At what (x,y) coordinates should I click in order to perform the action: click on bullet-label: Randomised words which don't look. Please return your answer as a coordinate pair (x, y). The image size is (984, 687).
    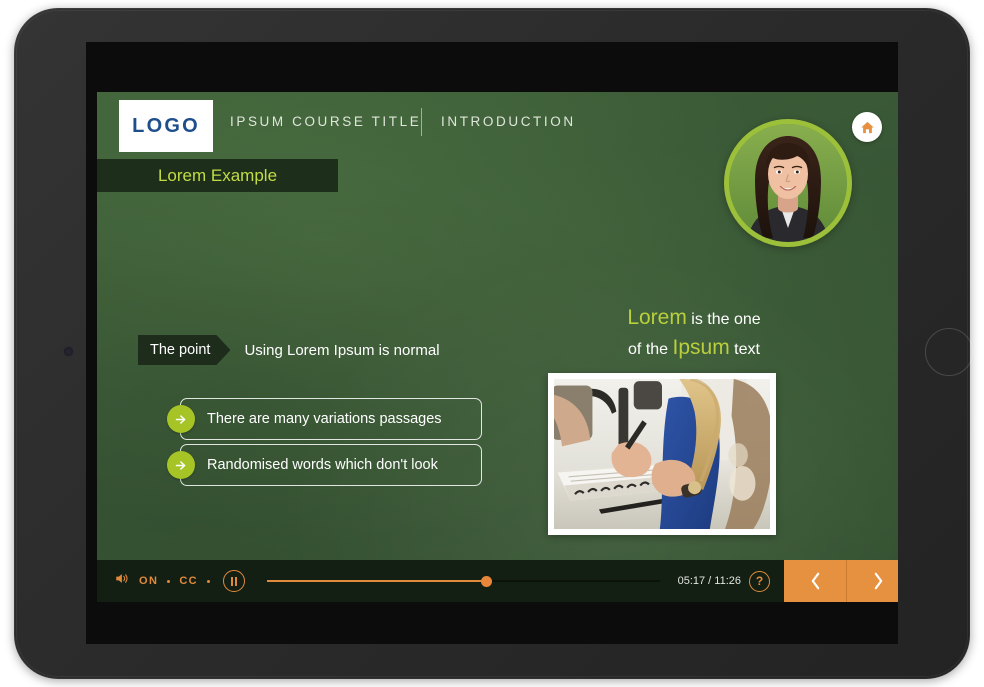
    Looking at the image, I should click on (322, 465).